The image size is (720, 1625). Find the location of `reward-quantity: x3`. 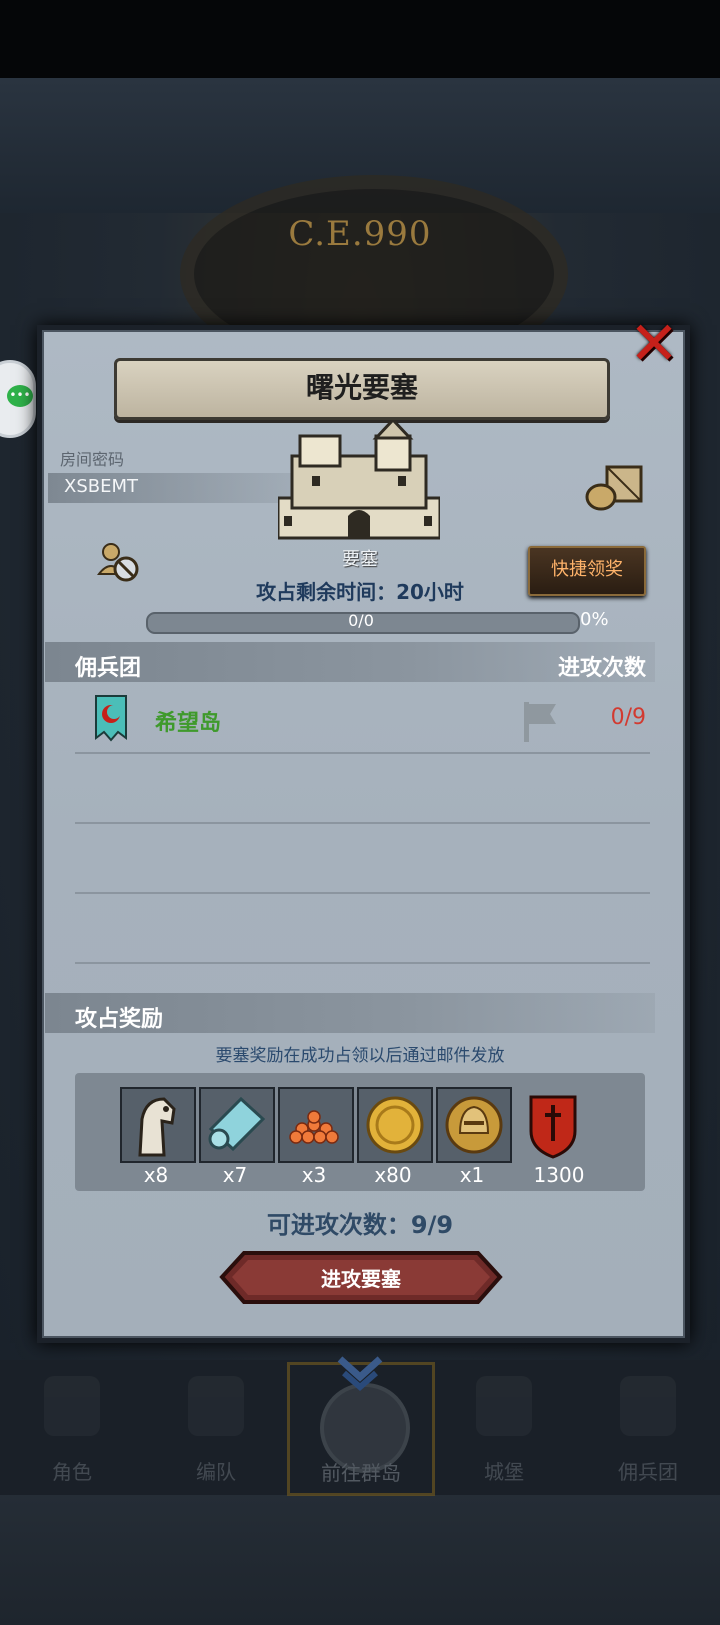

reward-quantity: x3 is located at coordinates (314, 1175).